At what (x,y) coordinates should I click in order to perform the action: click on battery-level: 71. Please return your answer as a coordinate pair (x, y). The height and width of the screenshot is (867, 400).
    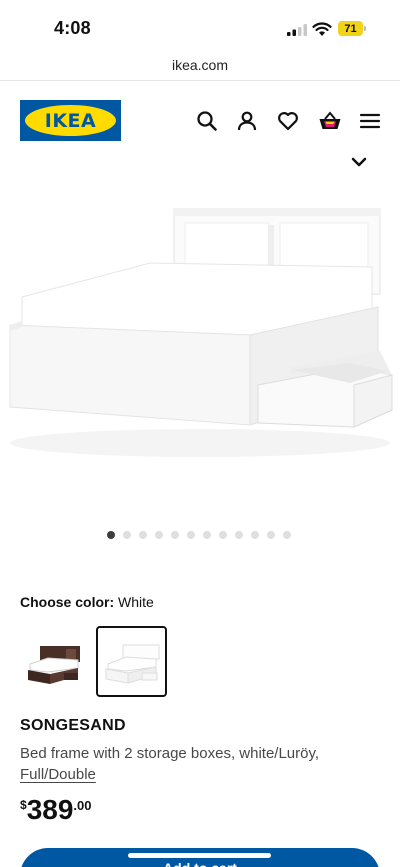
    Looking at the image, I should click on (350, 28).